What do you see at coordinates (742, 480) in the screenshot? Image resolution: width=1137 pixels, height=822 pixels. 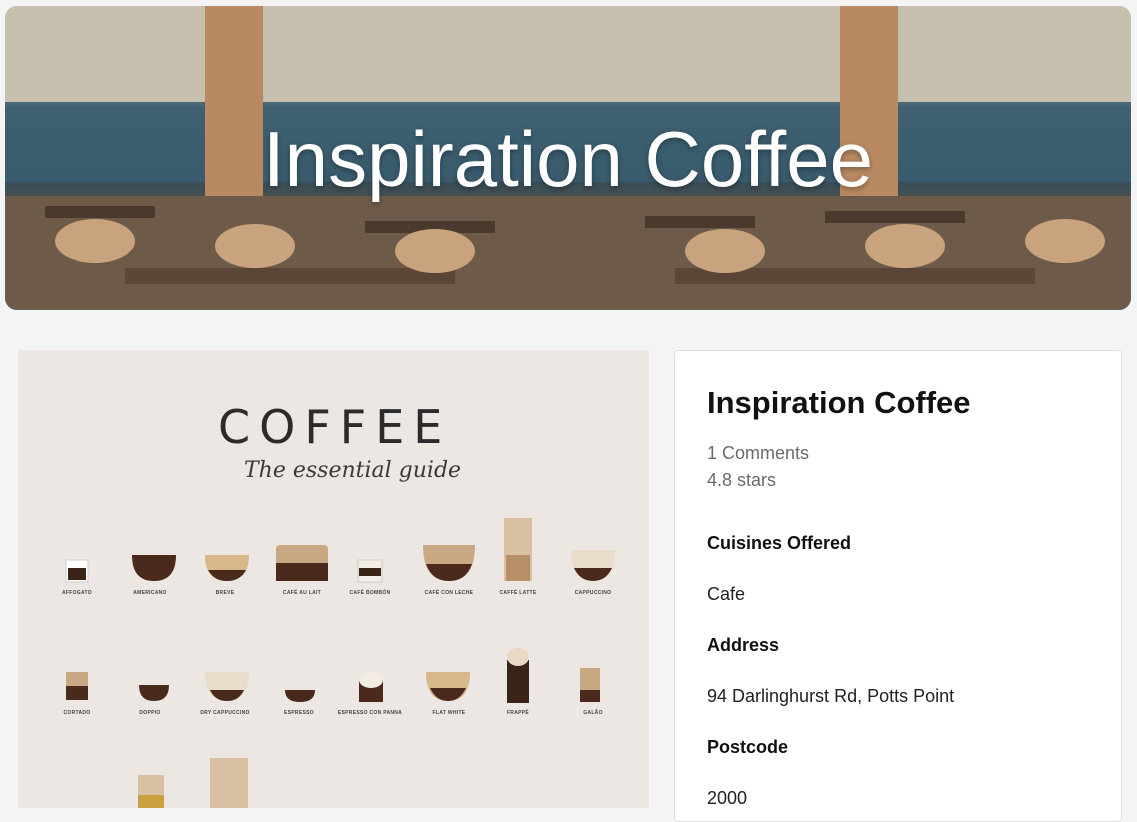 I see `rating: 4.8 stars` at bounding box center [742, 480].